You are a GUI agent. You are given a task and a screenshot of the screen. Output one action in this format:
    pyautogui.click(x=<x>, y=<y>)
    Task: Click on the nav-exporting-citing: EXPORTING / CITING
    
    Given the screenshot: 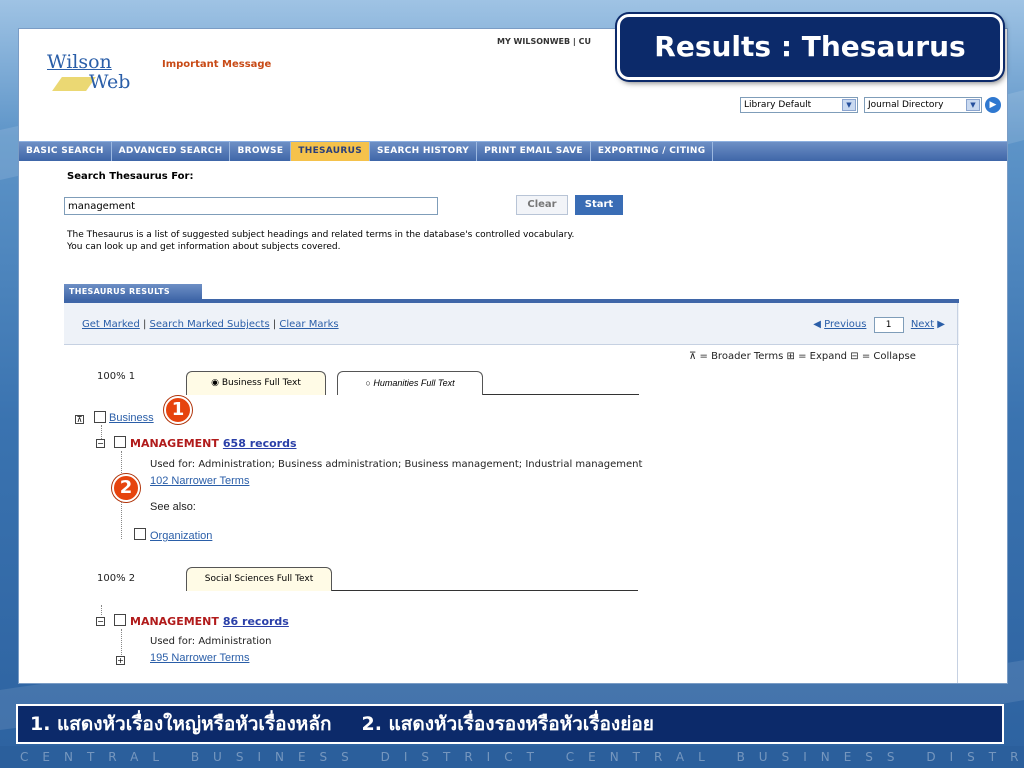 What is the action you would take?
    pyautogui.click(x=652, y=151)
    